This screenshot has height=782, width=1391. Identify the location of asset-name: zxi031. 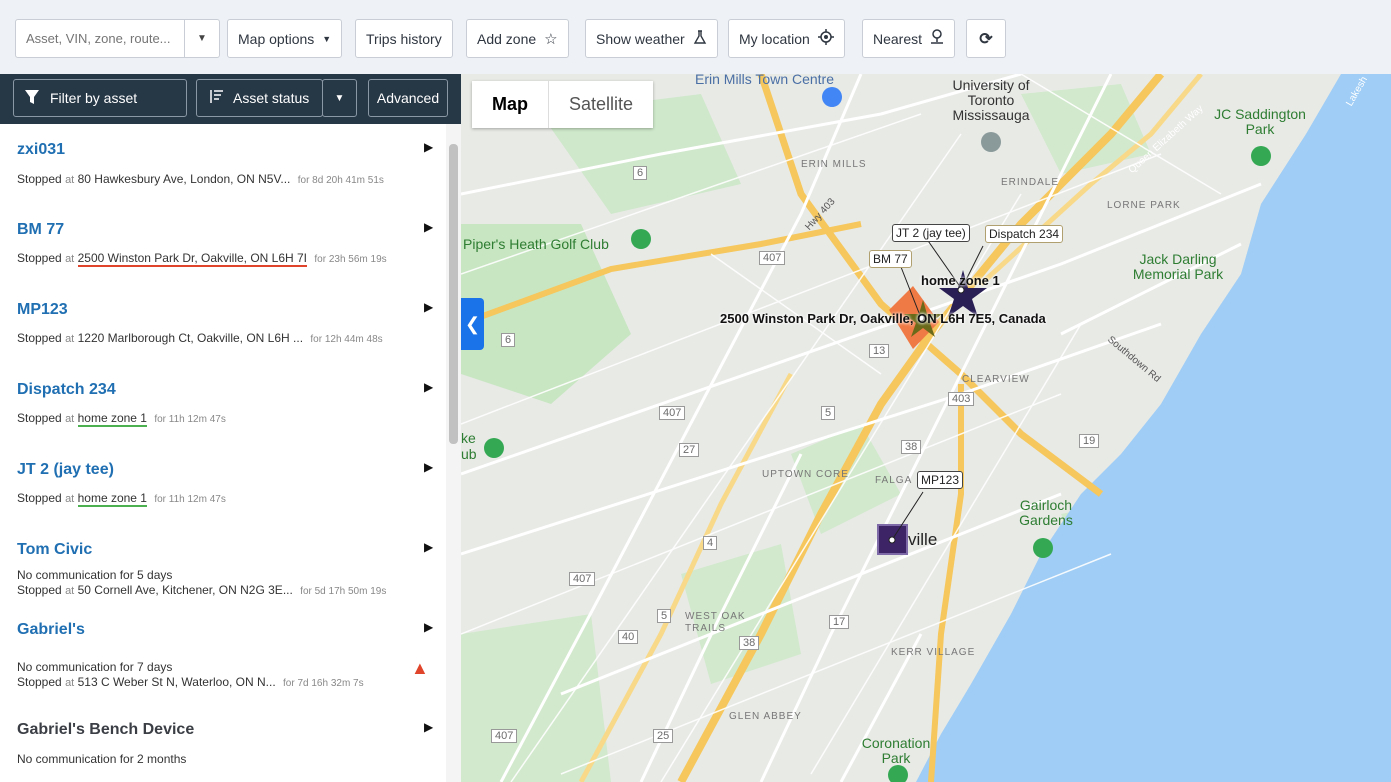
(41, 150).